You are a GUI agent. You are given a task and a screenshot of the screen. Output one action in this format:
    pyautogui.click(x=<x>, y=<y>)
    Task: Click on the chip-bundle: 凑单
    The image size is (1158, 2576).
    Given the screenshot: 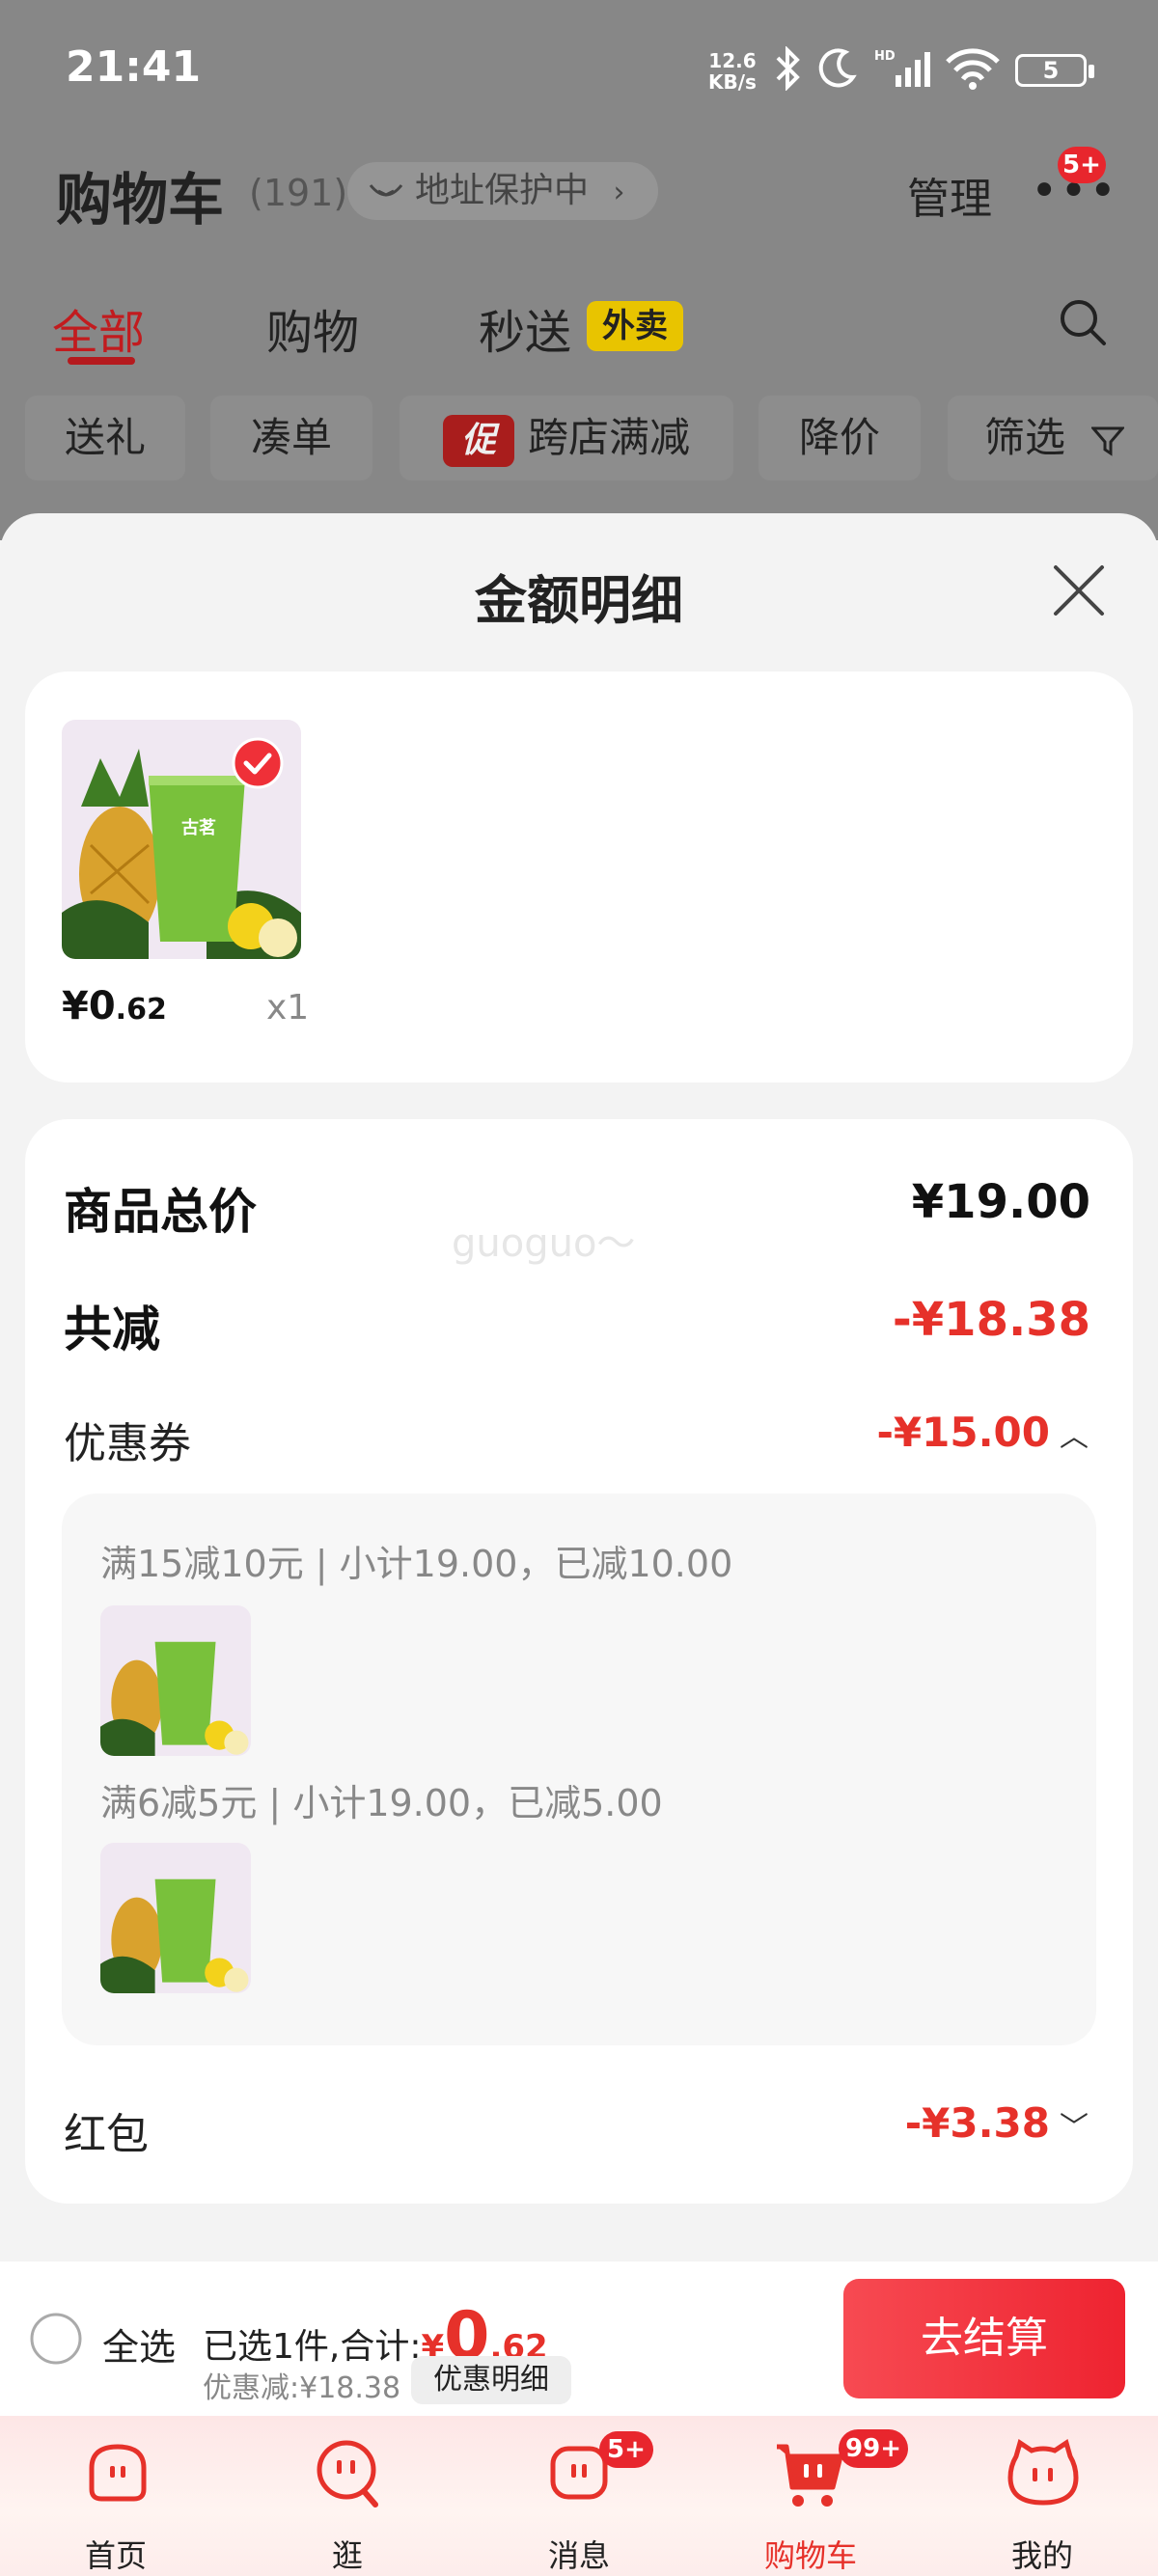 What is the action you would take?
    pyautogui.click(x=291, y=438)
    